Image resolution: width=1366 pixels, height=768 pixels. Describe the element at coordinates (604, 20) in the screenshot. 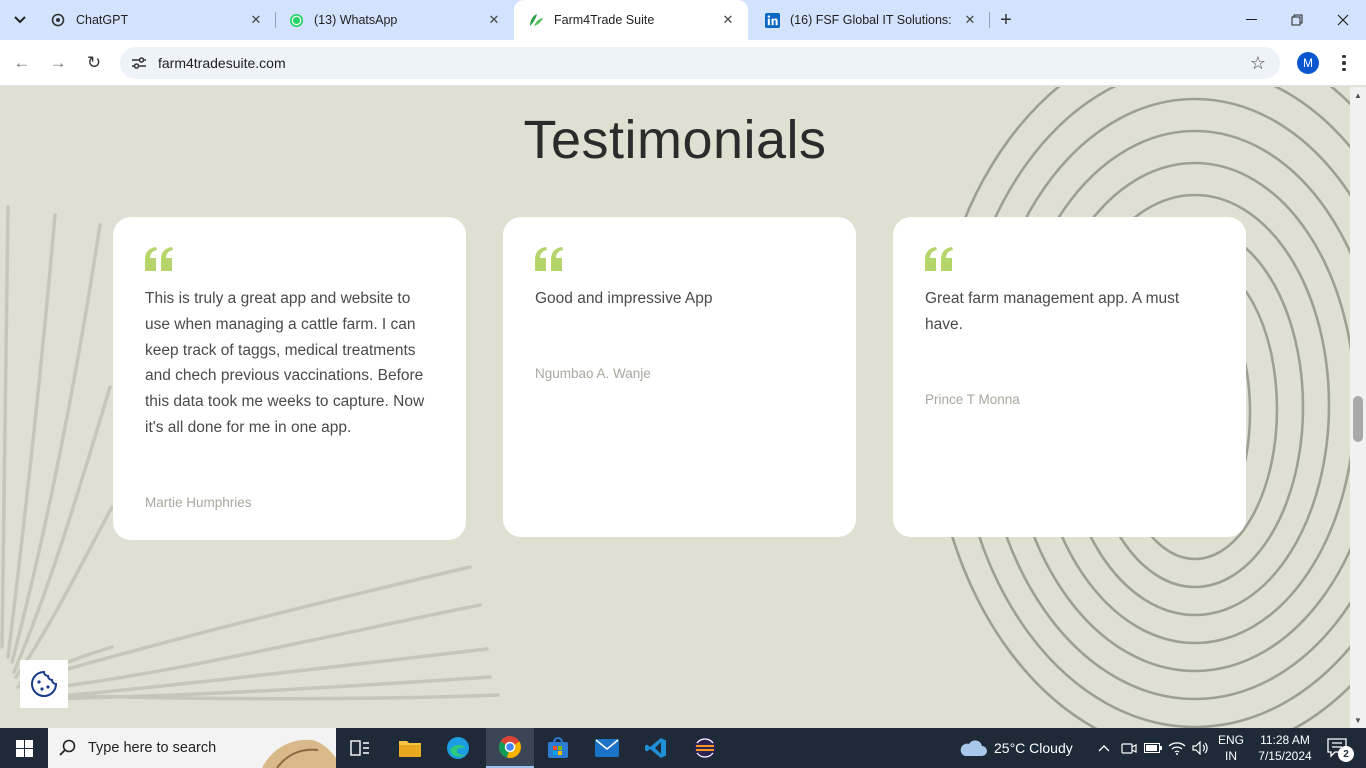

I see `tab-title: Farm4Trade Suite` at that location.